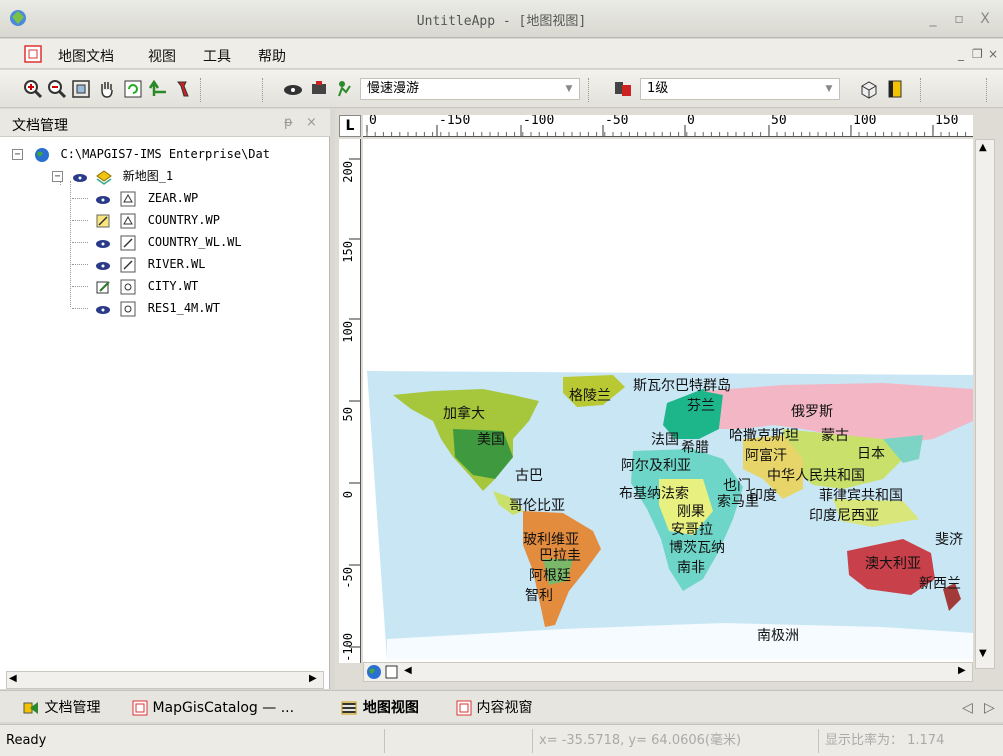  What do you see at coordinates (57, 89) in the screenshot?
I see `zoom-out-icon` at bounding box center [57, 89].